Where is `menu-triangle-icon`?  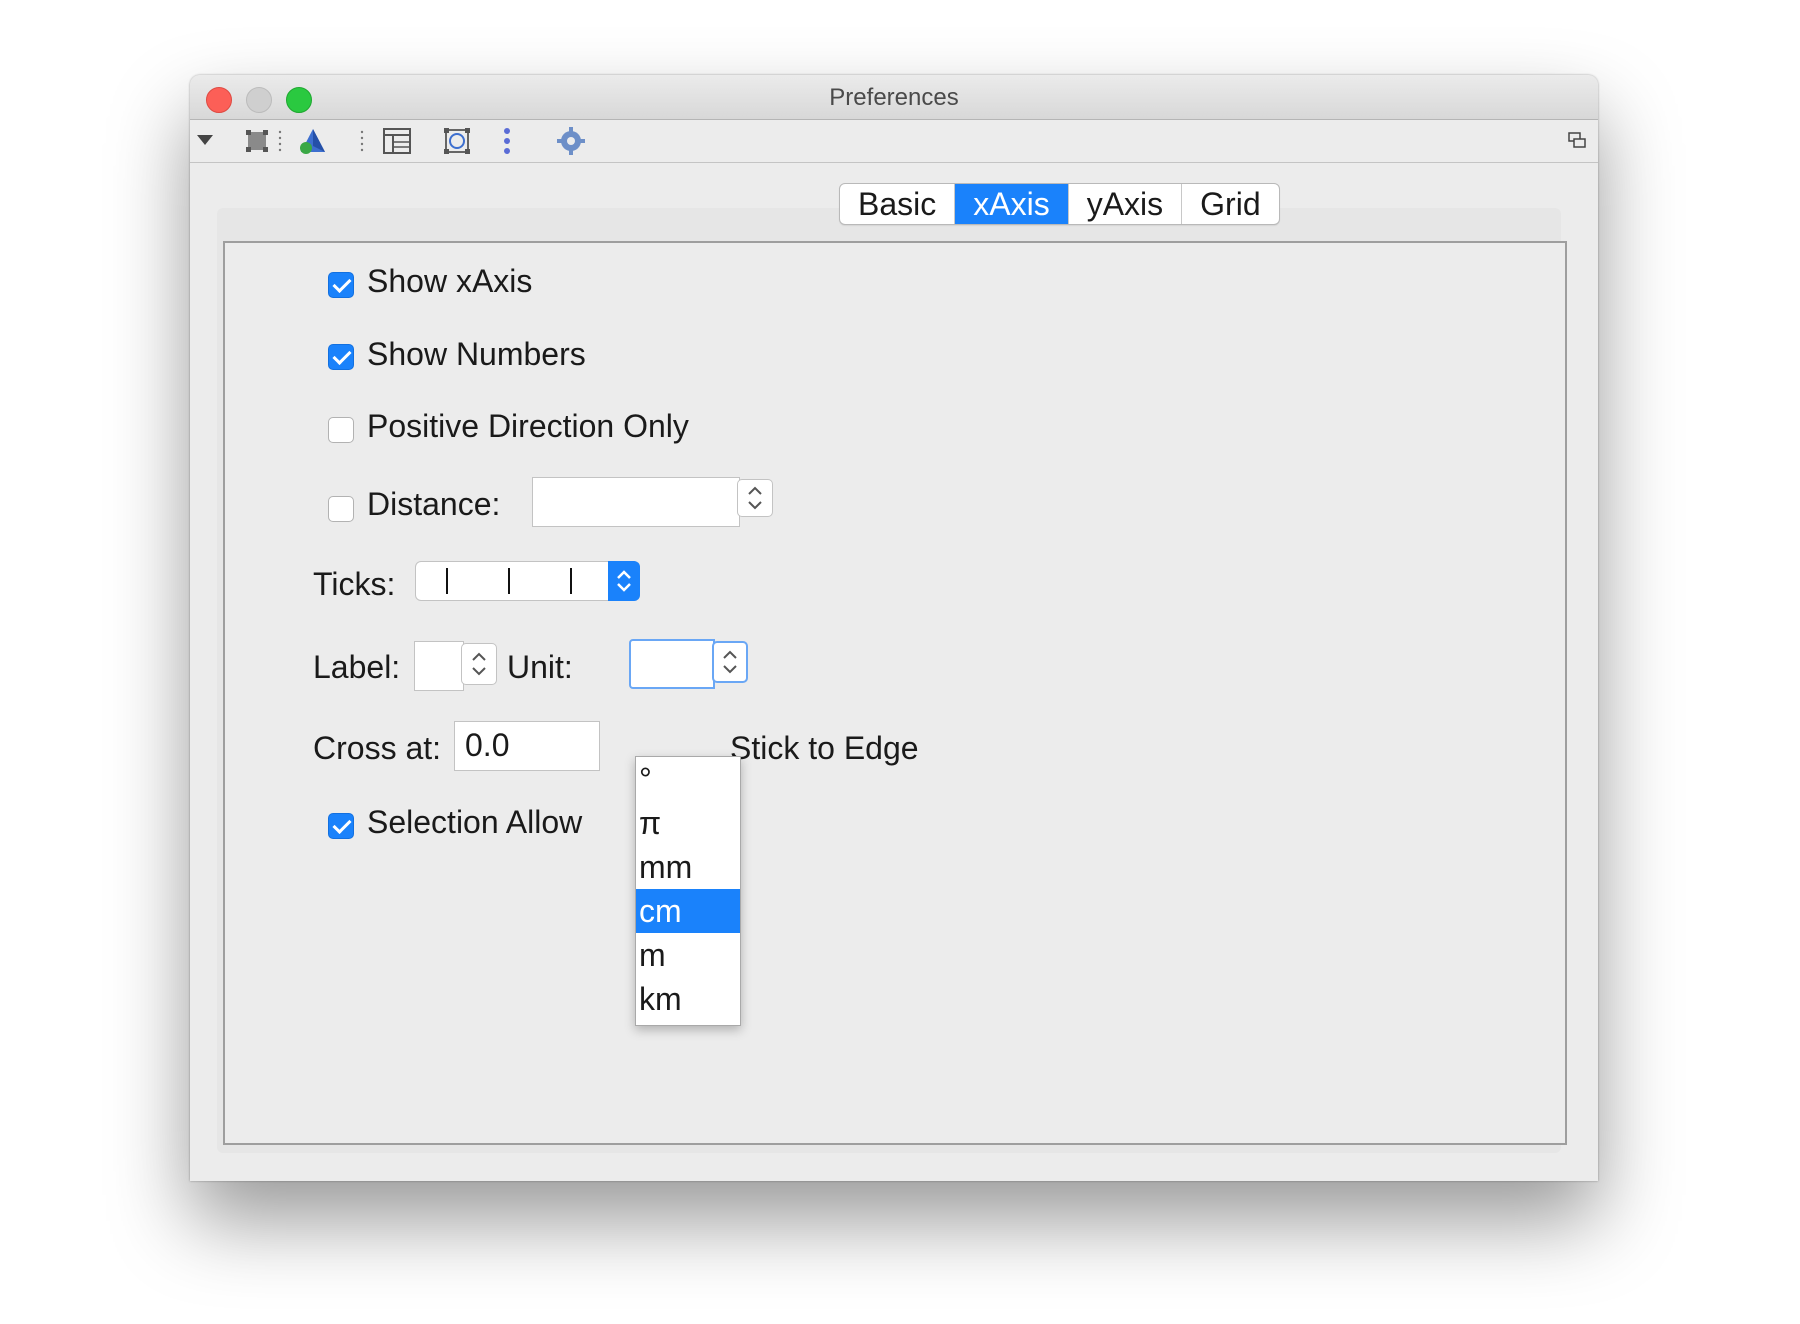
menu-triangle-icon is located at coordinates (205, 140).